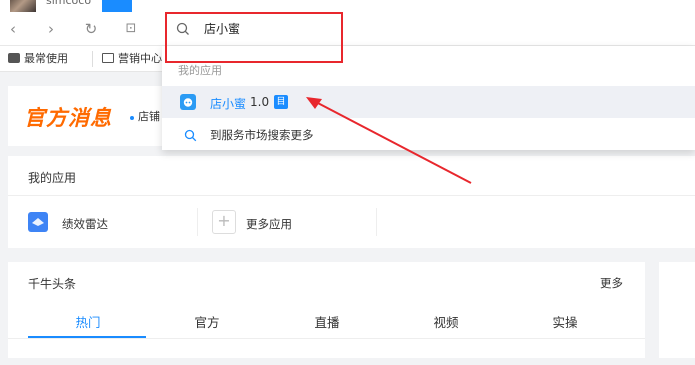  Describe the element at coordinates (389, 140) in the screenshot. I see `annotation-arrow` at that location.